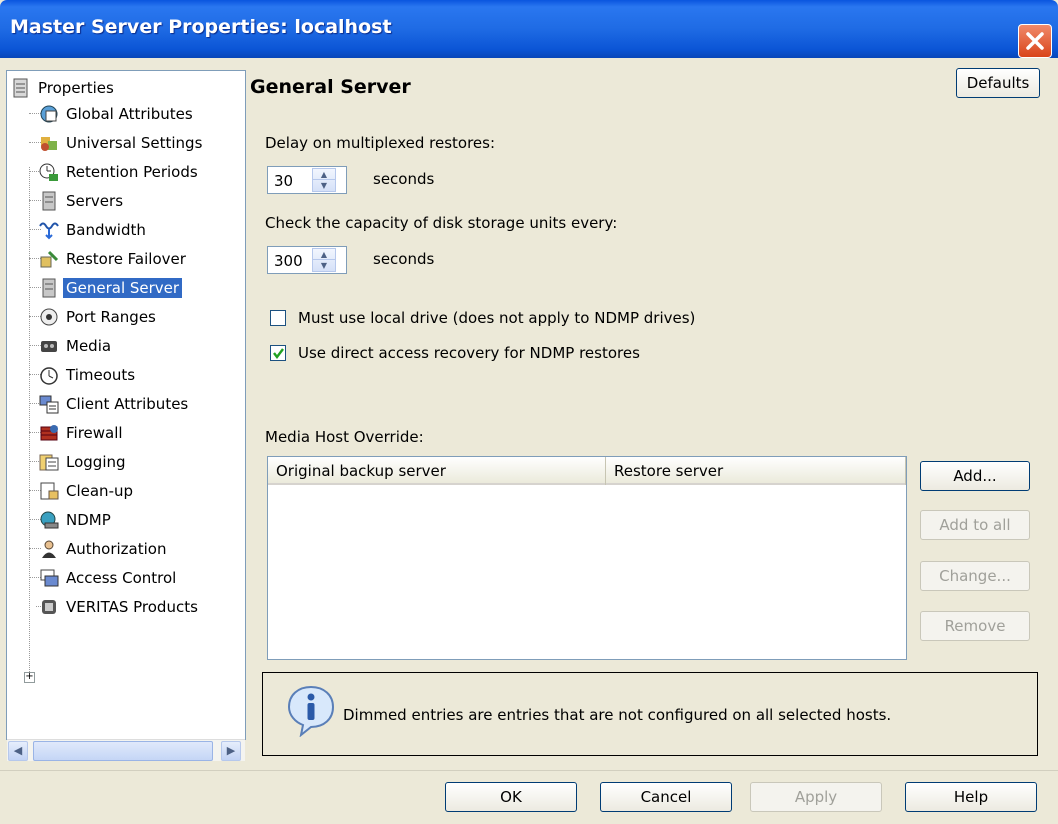 Image resolution: width=1058 pixels, height=824 pixels. I want to click on tree-label: Port Ranges, so click(111, 316).